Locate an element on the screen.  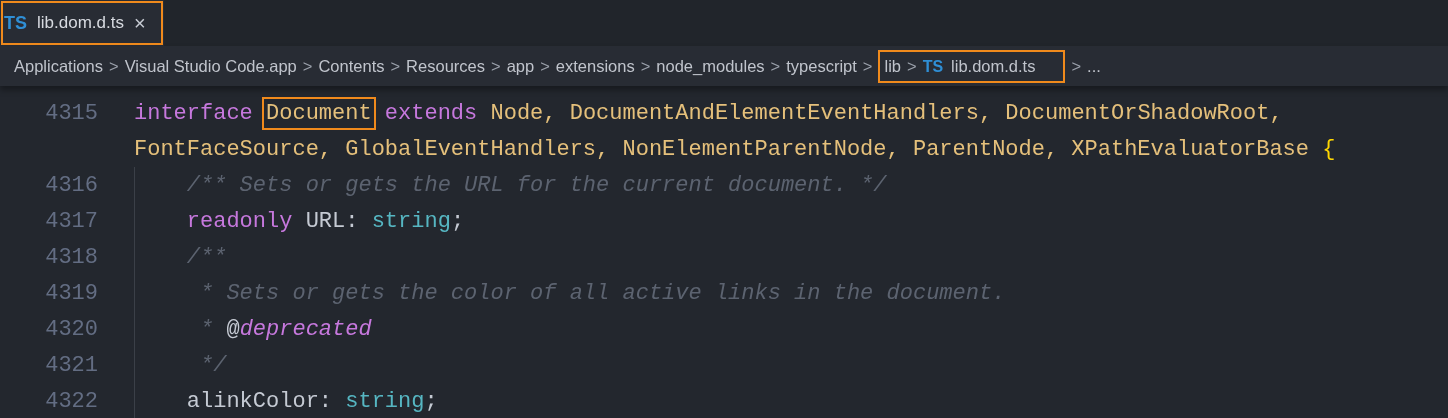
line-number: 4321 is located at coordinates (71, 365).